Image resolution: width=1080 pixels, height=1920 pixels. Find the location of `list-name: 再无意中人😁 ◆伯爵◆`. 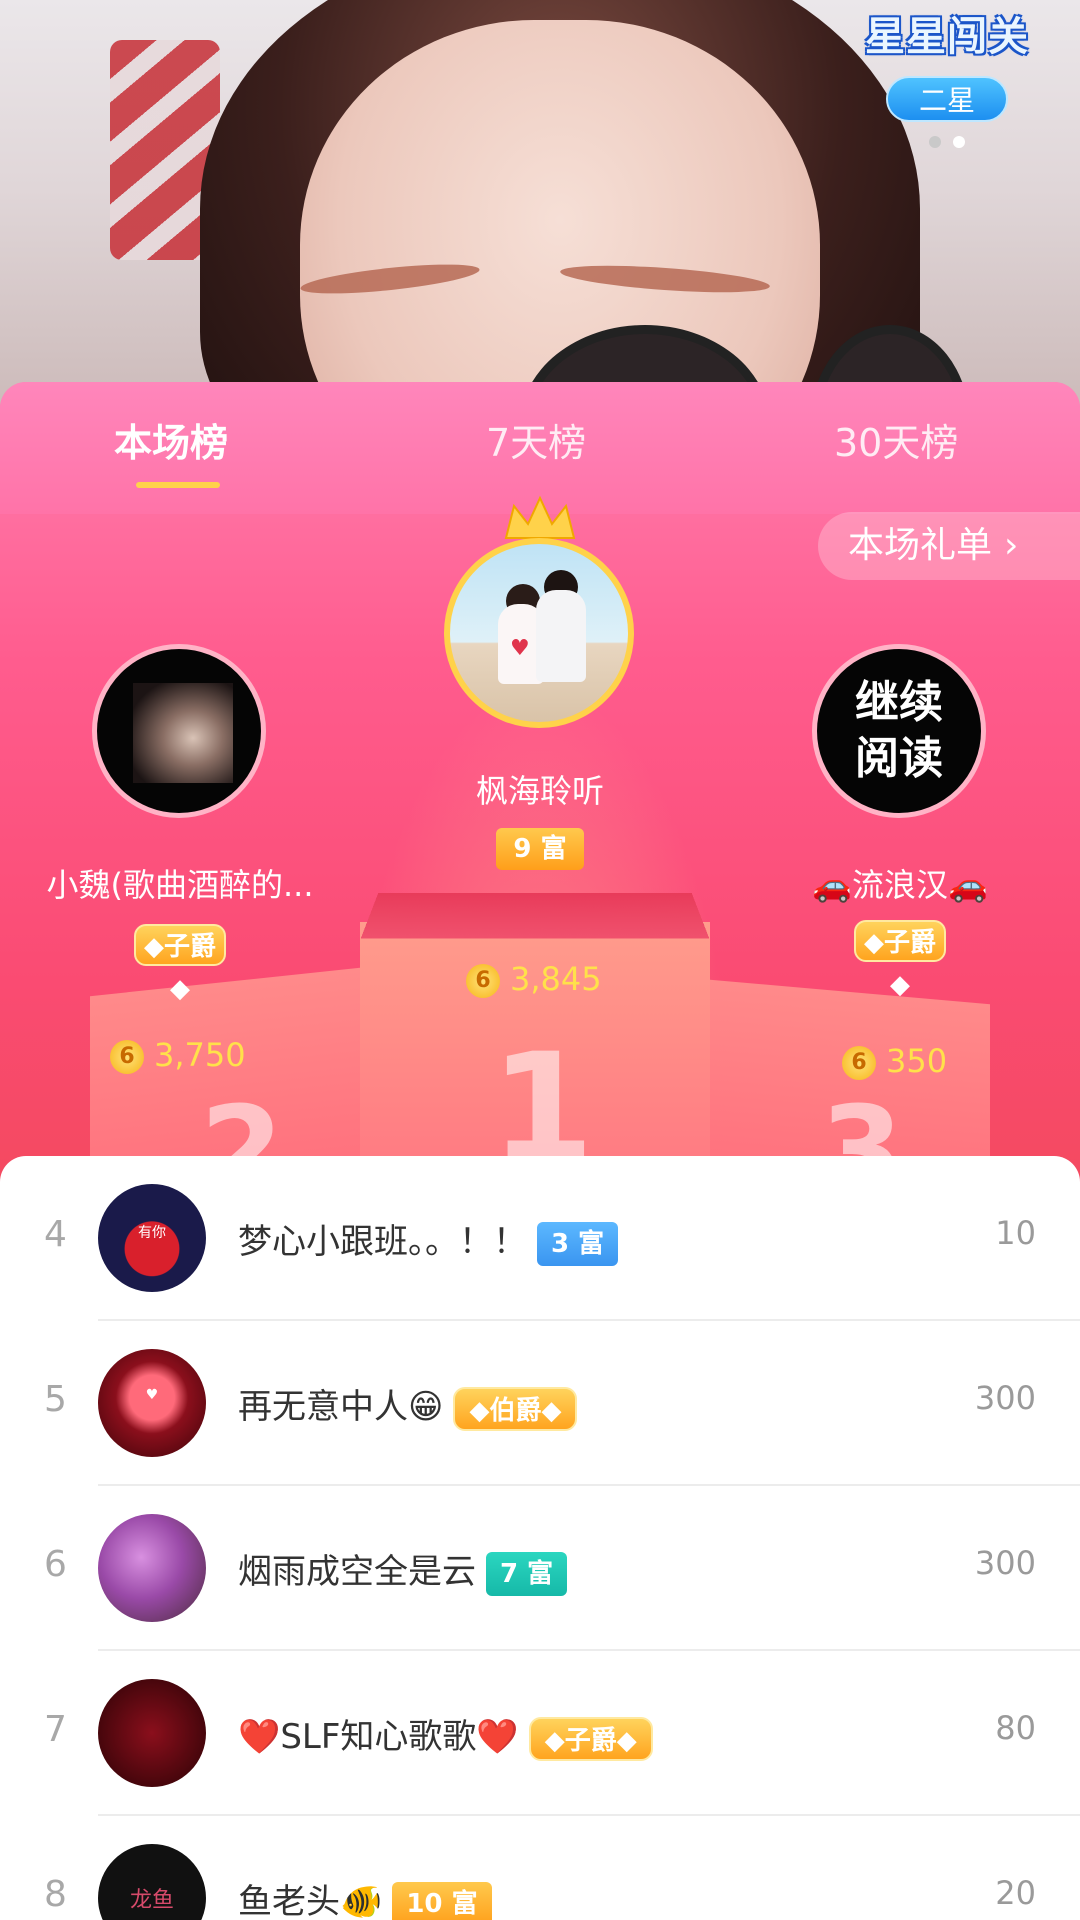

list-name: 再无意中人😁 ◆伯爵◆ is located at coordinates (408, 1405).